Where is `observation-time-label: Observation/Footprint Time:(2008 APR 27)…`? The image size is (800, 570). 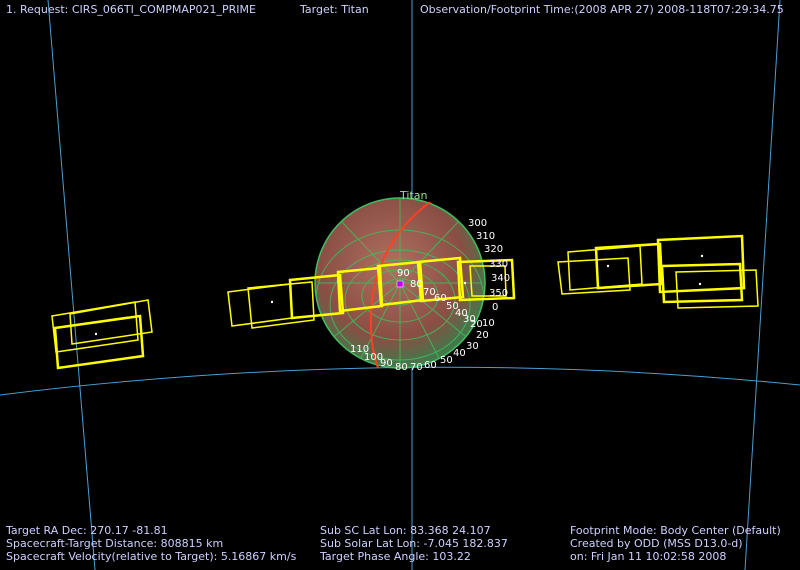 observation-time-label: Observation/Footprint Time:(2008 APR 27)… is located at coordinates (602, 9).